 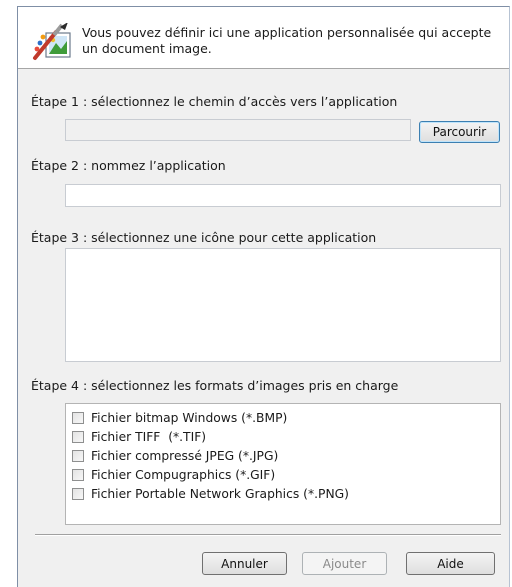 I want to click on format-item-tif: Fichier TIFF (*.TIF), so click(x=283, y=436).